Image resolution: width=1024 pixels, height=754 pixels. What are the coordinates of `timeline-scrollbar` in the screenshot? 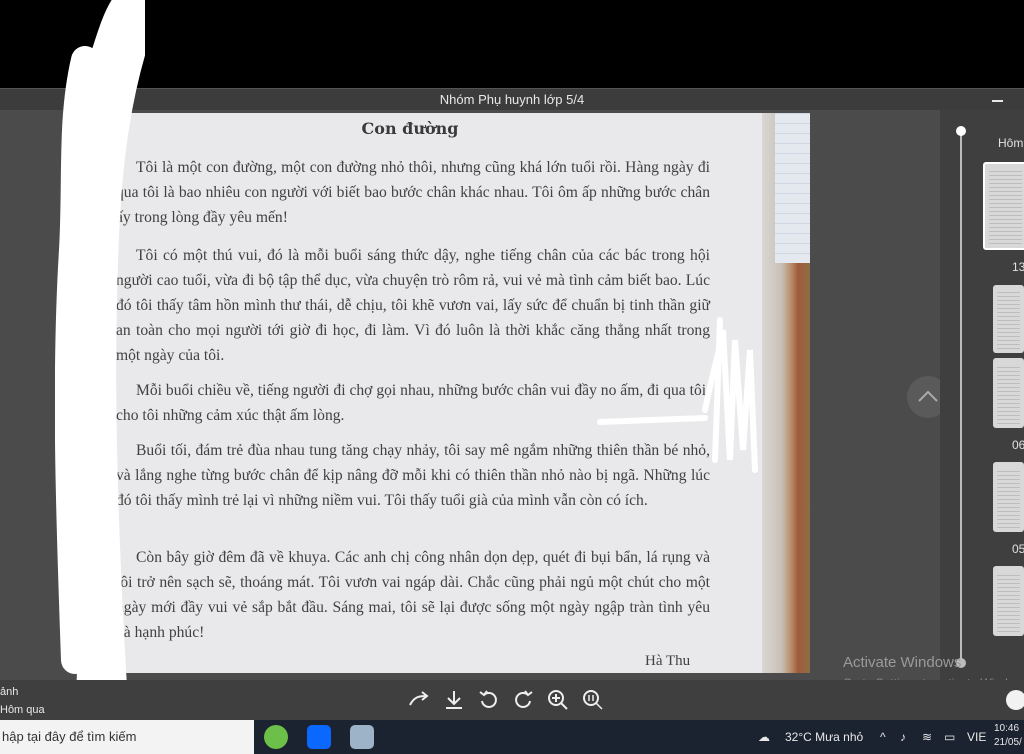 It's located at (961, 397).